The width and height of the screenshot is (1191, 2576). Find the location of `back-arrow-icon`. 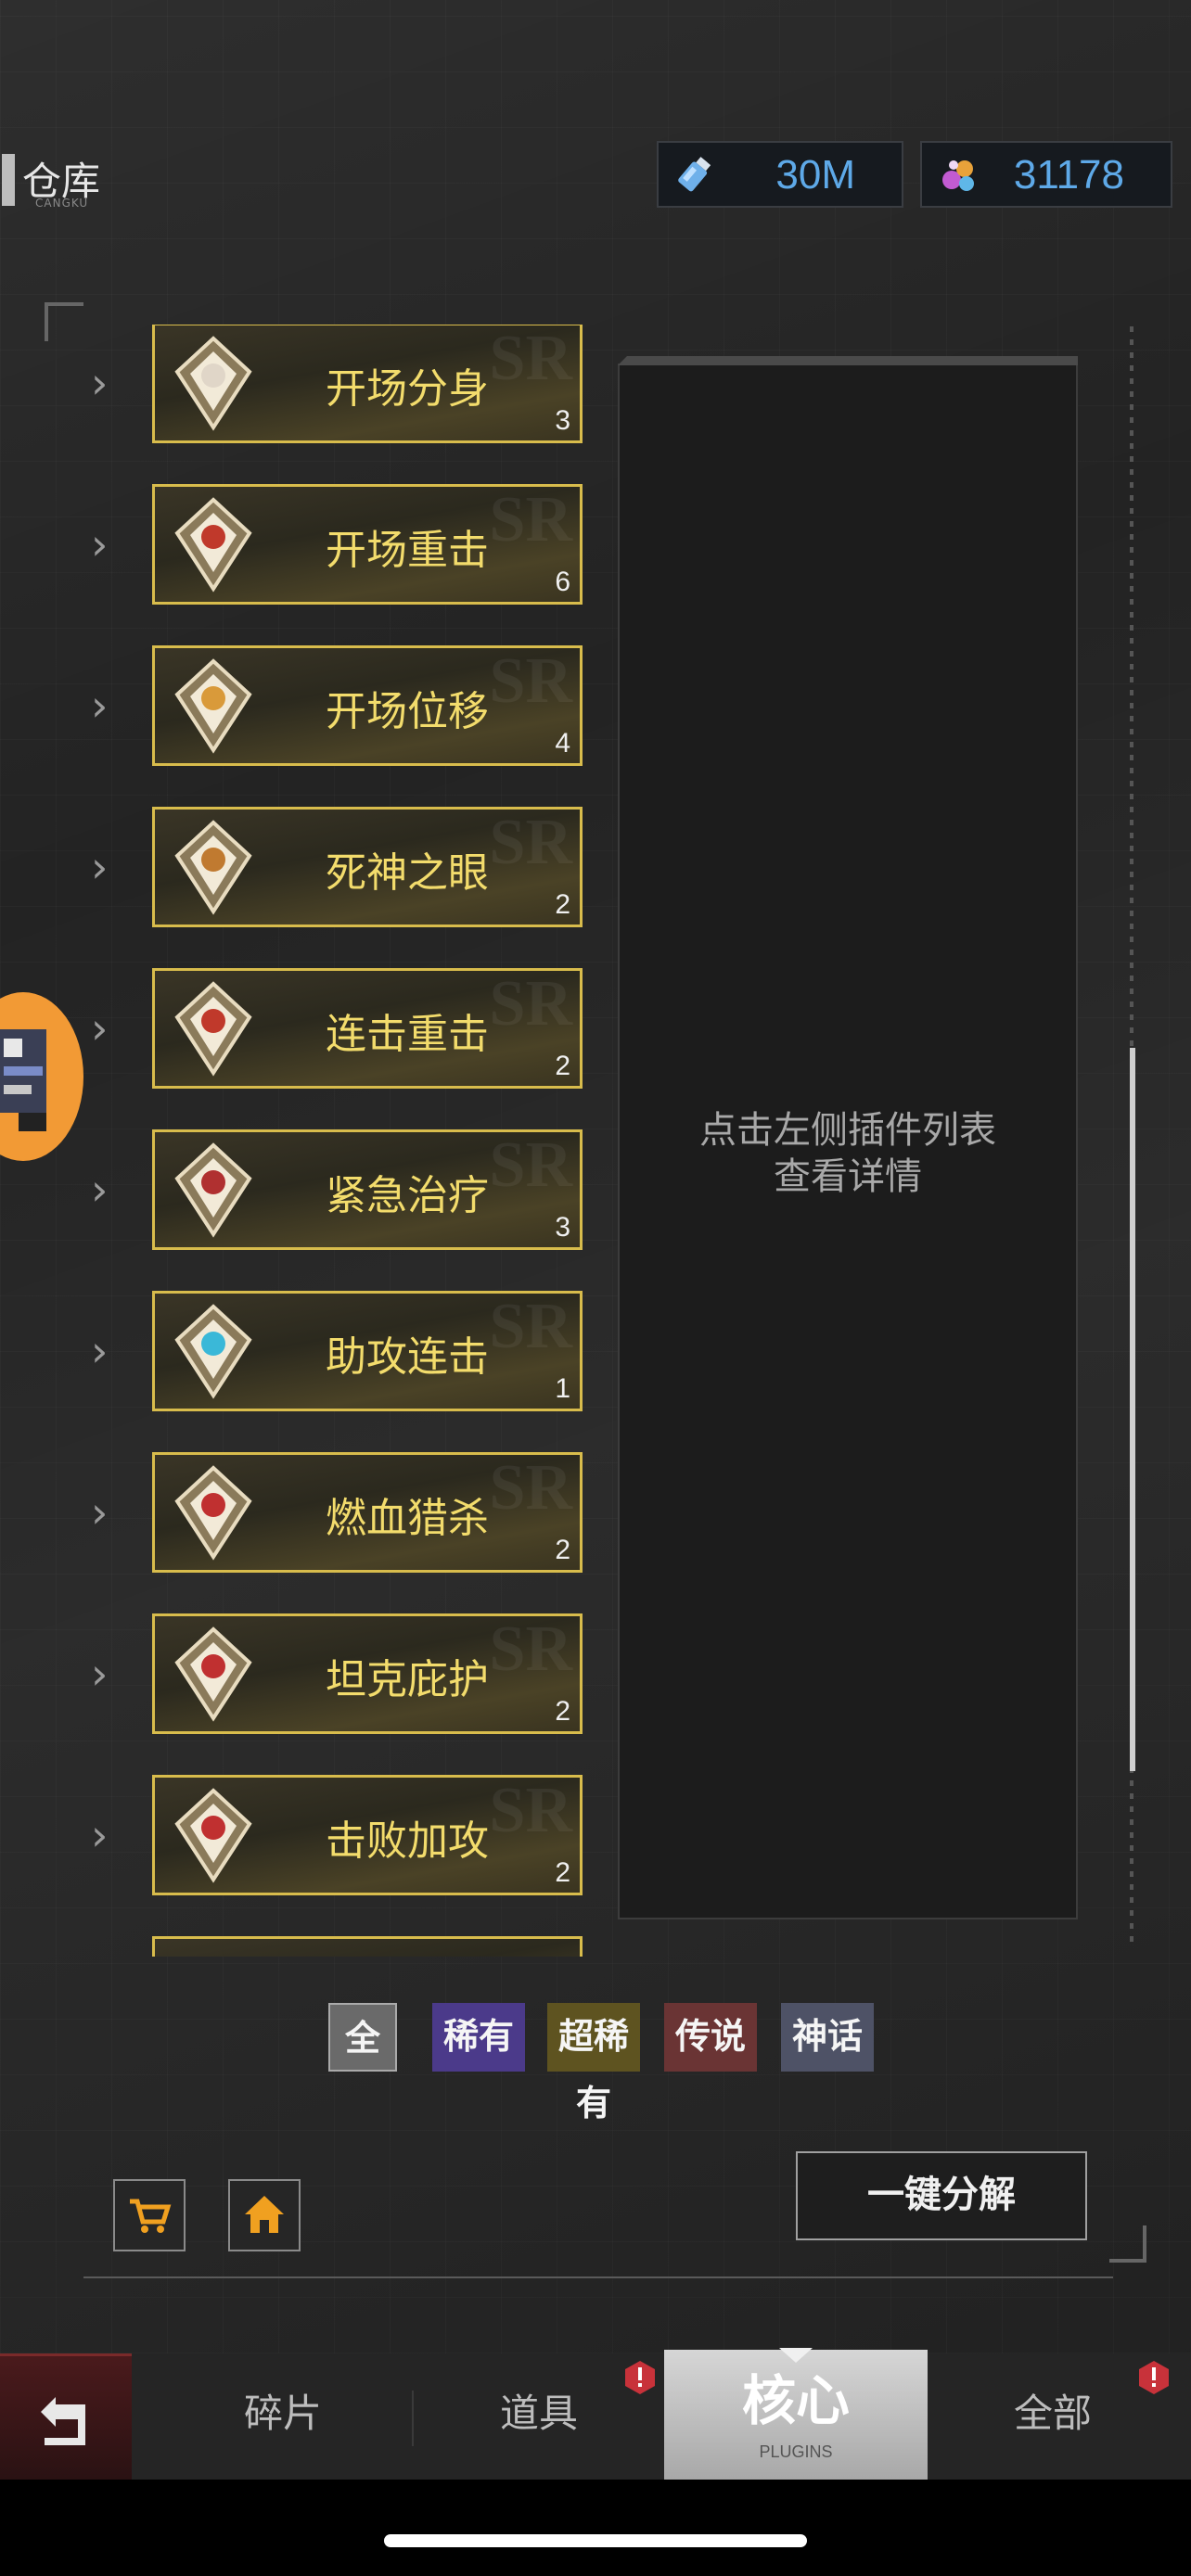

back-arrow-icon is located at coordinates (63, 2421).